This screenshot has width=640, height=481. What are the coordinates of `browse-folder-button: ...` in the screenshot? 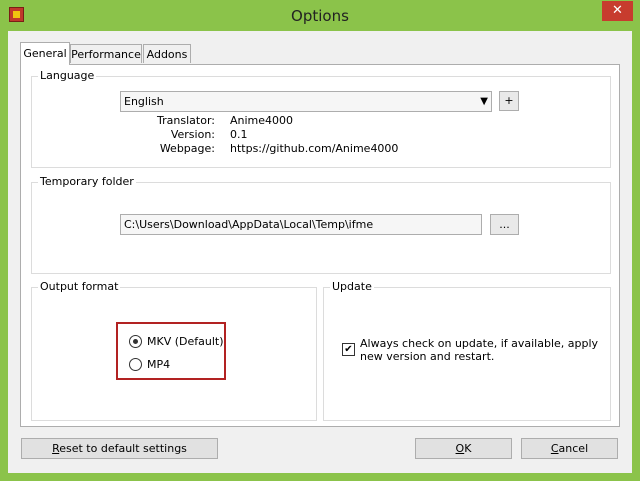 It's located at (504, 224).